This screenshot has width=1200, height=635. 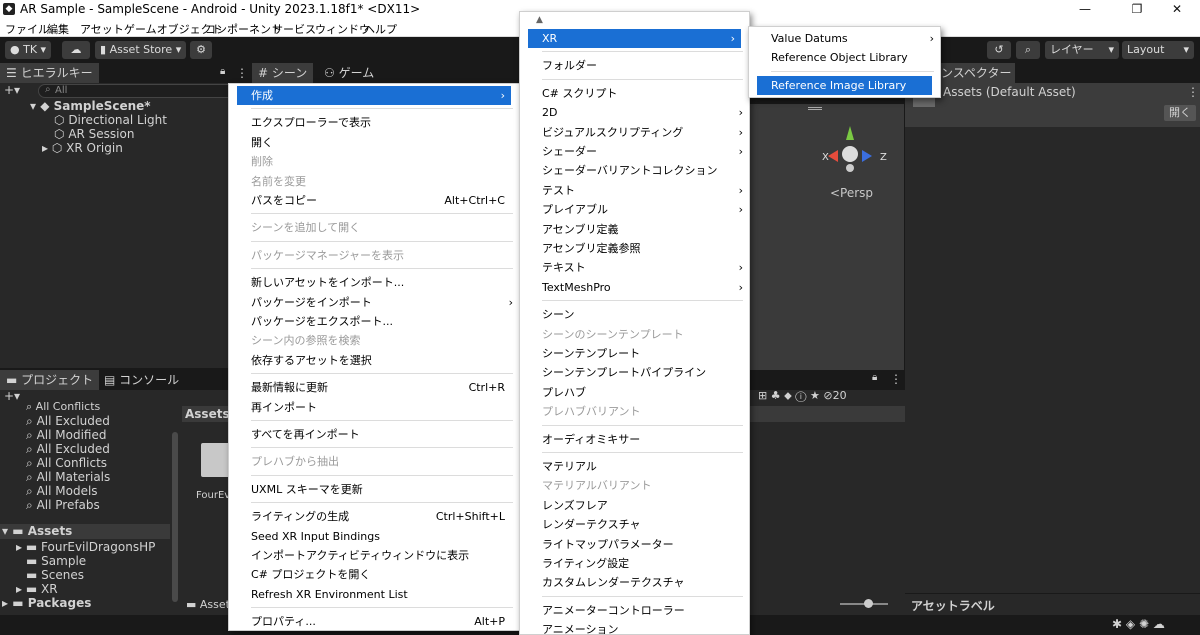 I want to click on context-menu-item: 最新情報に更新 Ctrl+R, so click(x=374, y=387).